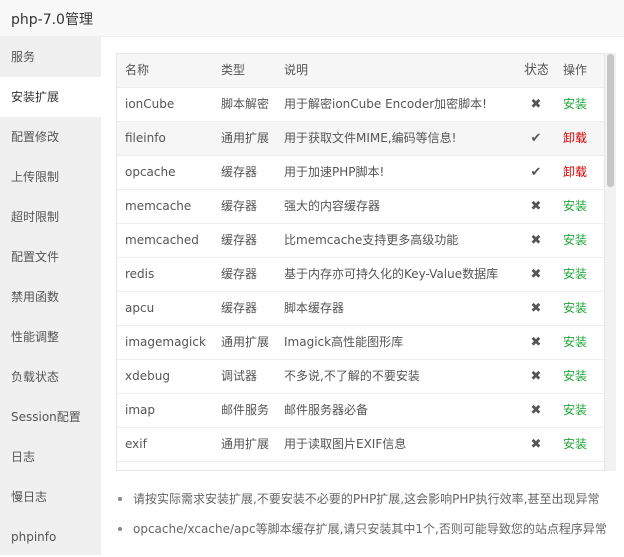  What do you see at coordinates (50, 537) in the screenshot?
I see `sidebar-item-phpinfo: phpinfo` at bounding box center [50, 537].